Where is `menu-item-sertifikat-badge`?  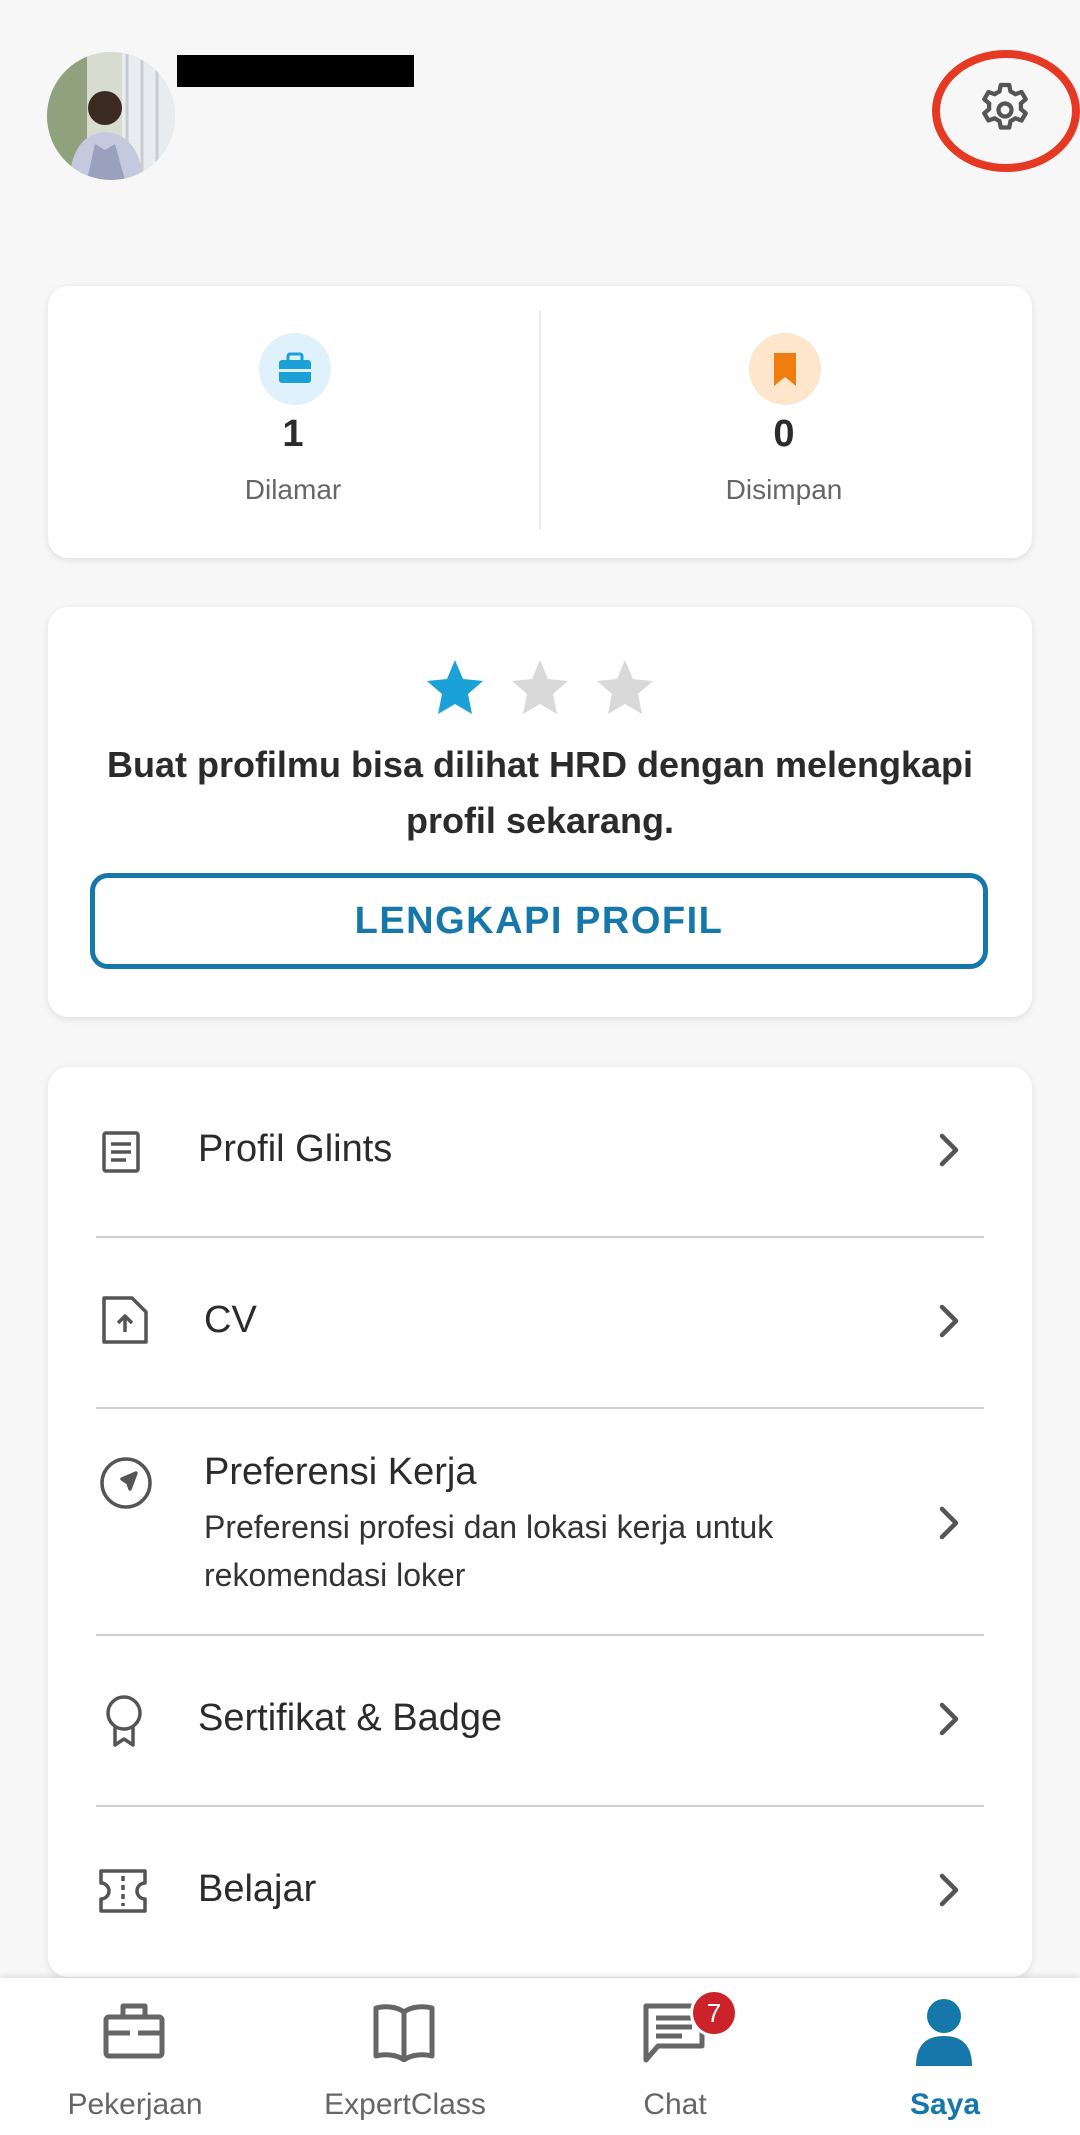 menu-item-sertifikat-badge is located at coordinates (540, 1721).